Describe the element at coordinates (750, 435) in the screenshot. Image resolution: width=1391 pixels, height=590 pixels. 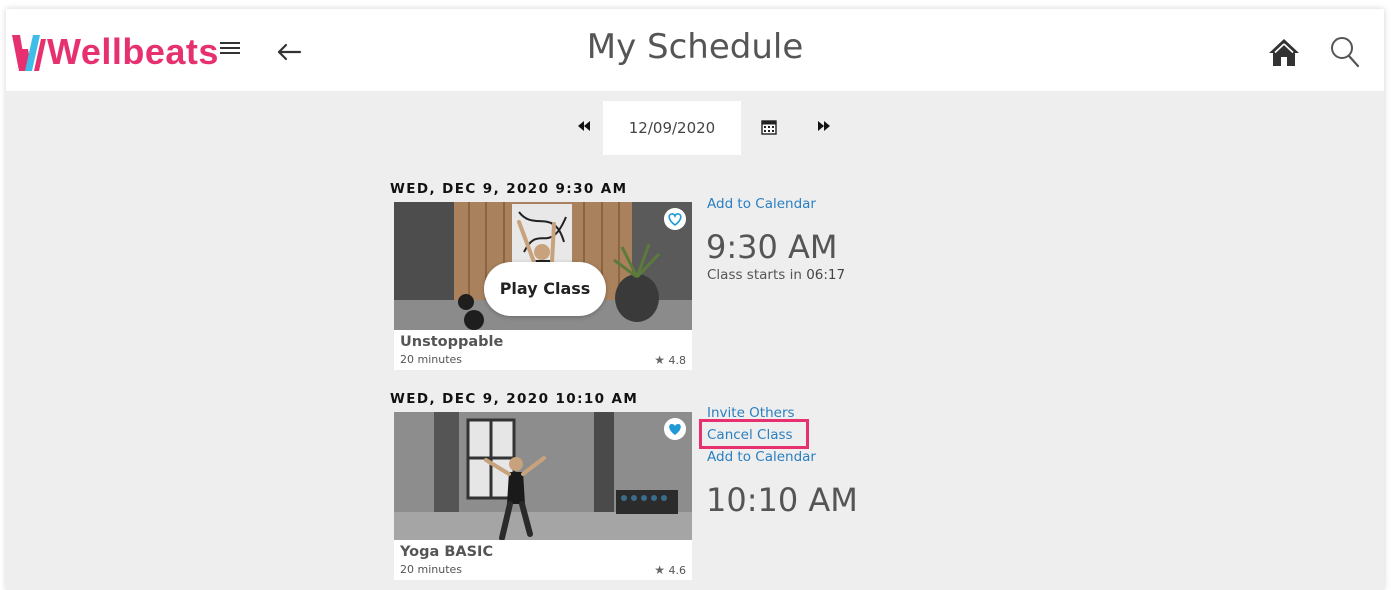
I see `cancel-class-link: Cancel Class` at that location.